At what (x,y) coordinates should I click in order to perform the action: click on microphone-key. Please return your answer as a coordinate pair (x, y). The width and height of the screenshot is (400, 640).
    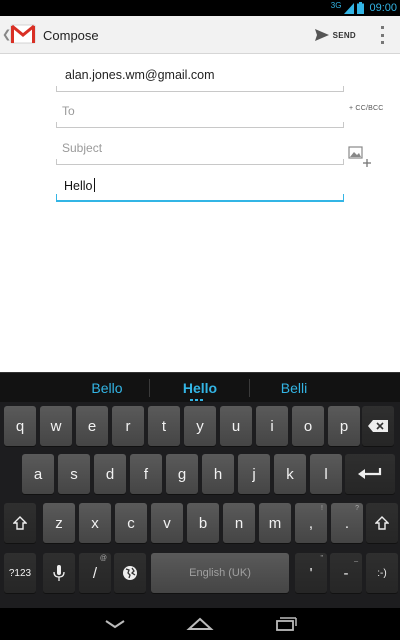
    Looking at the image, I should click on (59, 573).